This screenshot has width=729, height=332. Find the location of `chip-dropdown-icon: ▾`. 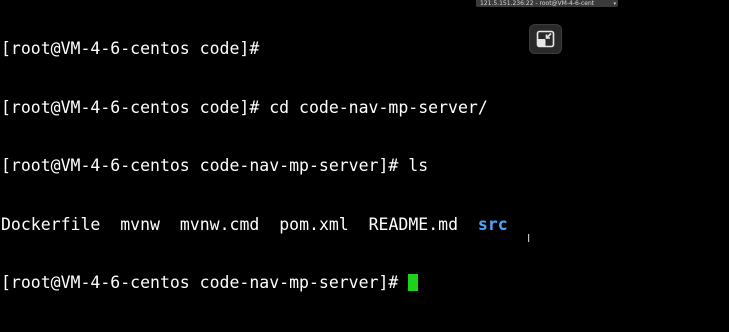

chip-dropdown-icon: ▾ is located at coordinates (614, 4).